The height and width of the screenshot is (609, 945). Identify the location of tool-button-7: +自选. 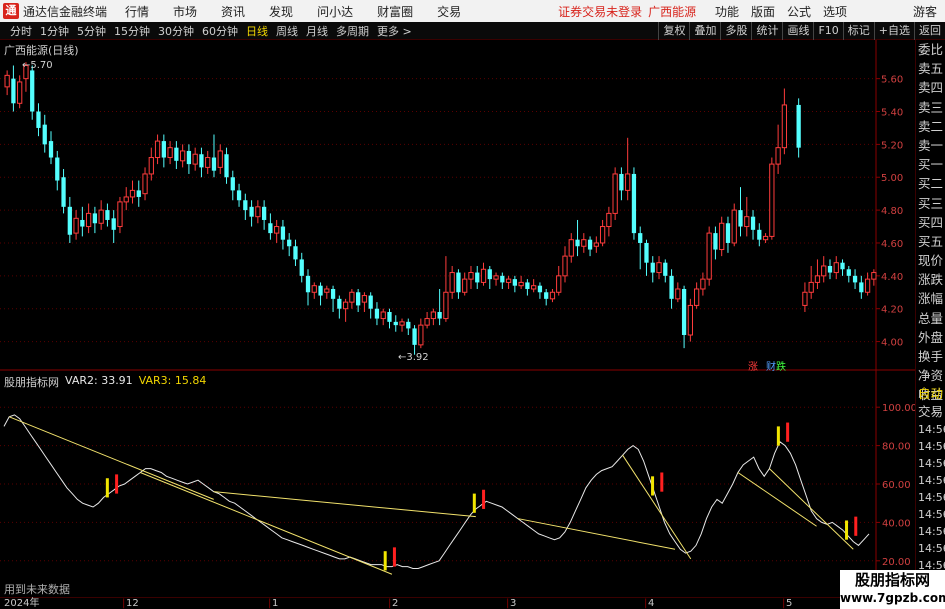
(893, 31).